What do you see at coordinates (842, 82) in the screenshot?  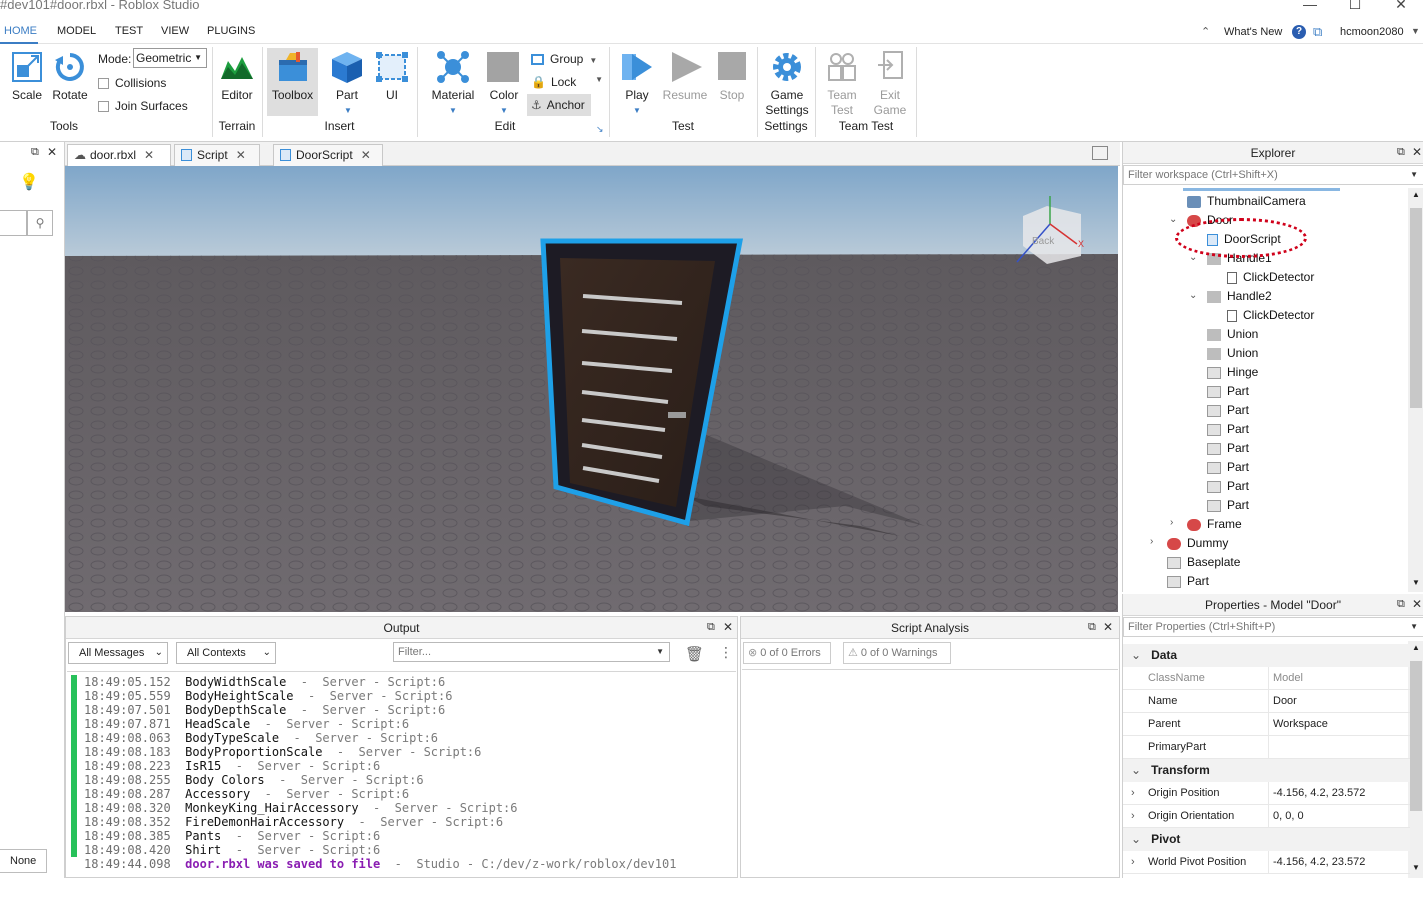 I see `team-test-button: Team Test` at bounding box center [842, 82].